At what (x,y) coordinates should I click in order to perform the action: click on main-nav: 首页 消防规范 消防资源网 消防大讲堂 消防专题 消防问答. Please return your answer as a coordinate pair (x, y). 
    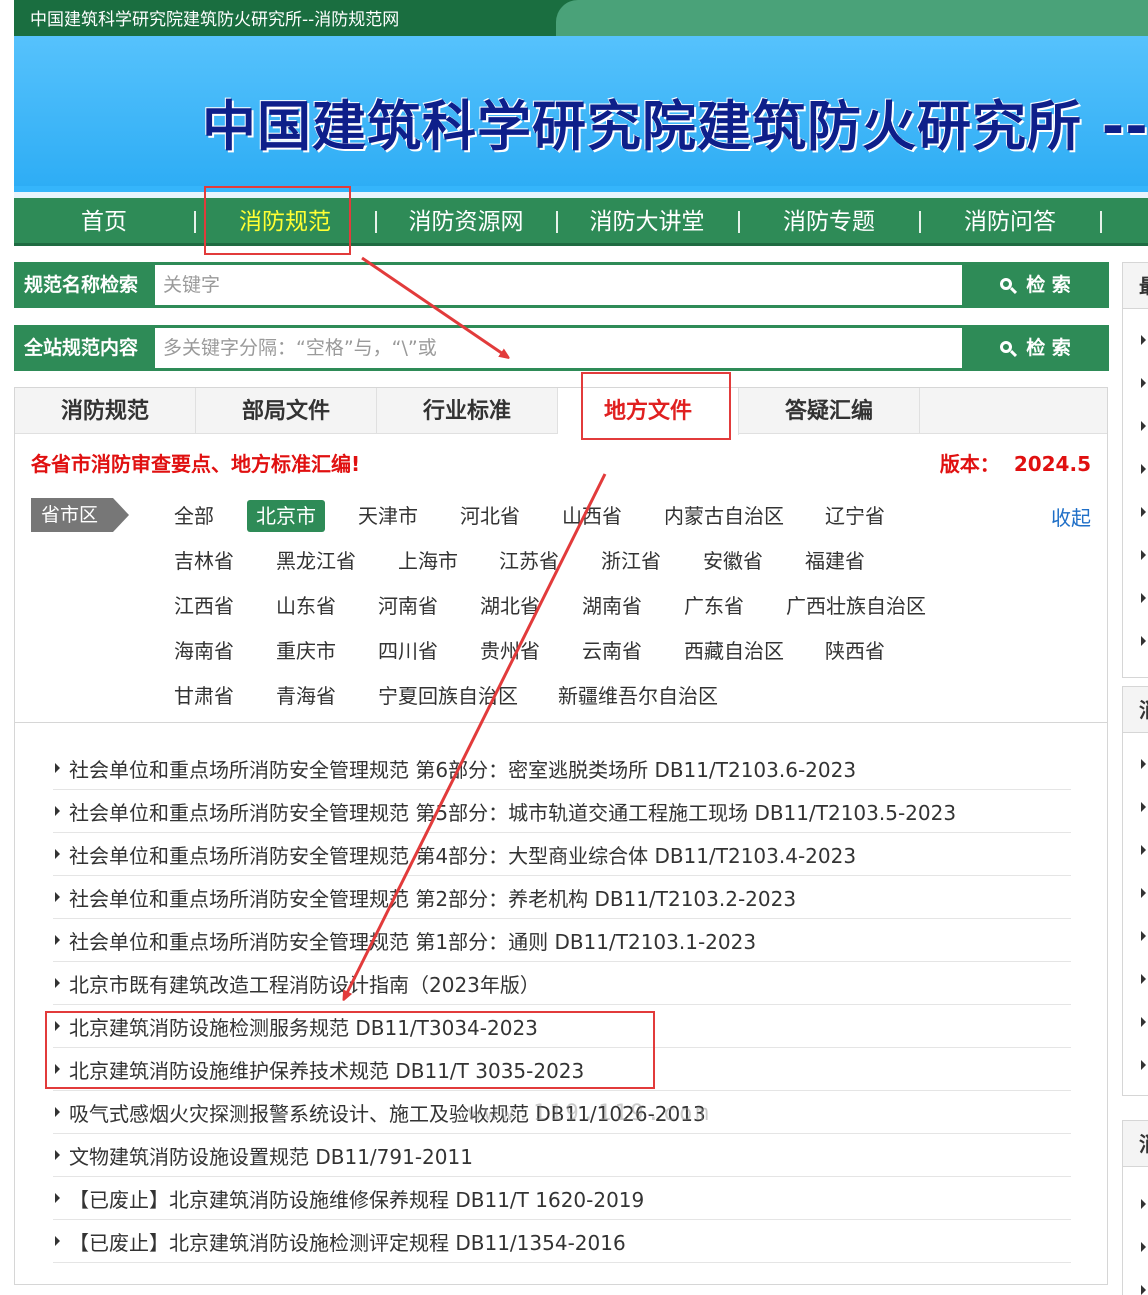
    Looking at the image, I should click on (581, 222).